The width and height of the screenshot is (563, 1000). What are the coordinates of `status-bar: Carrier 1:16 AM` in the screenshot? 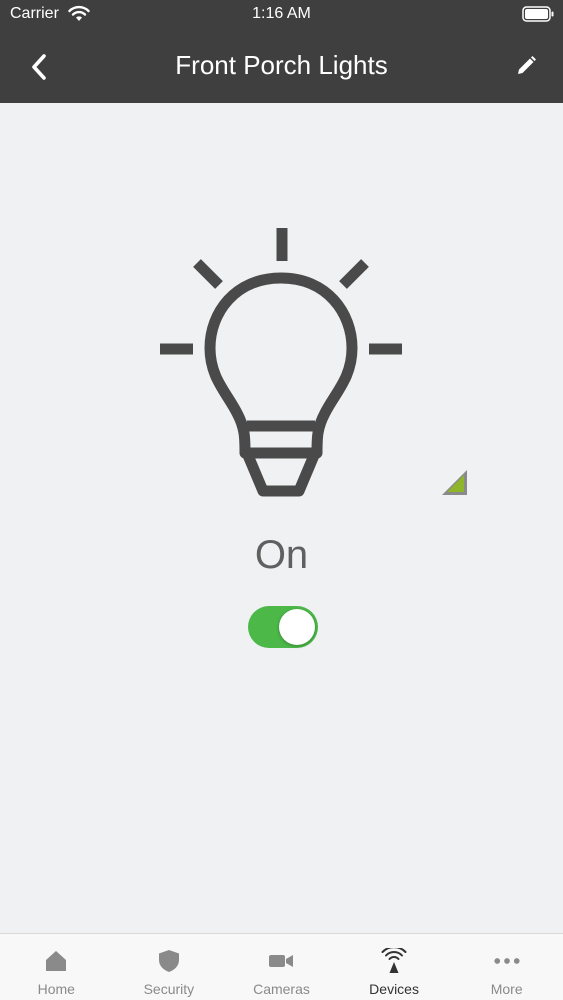 It's located at (281, 15).